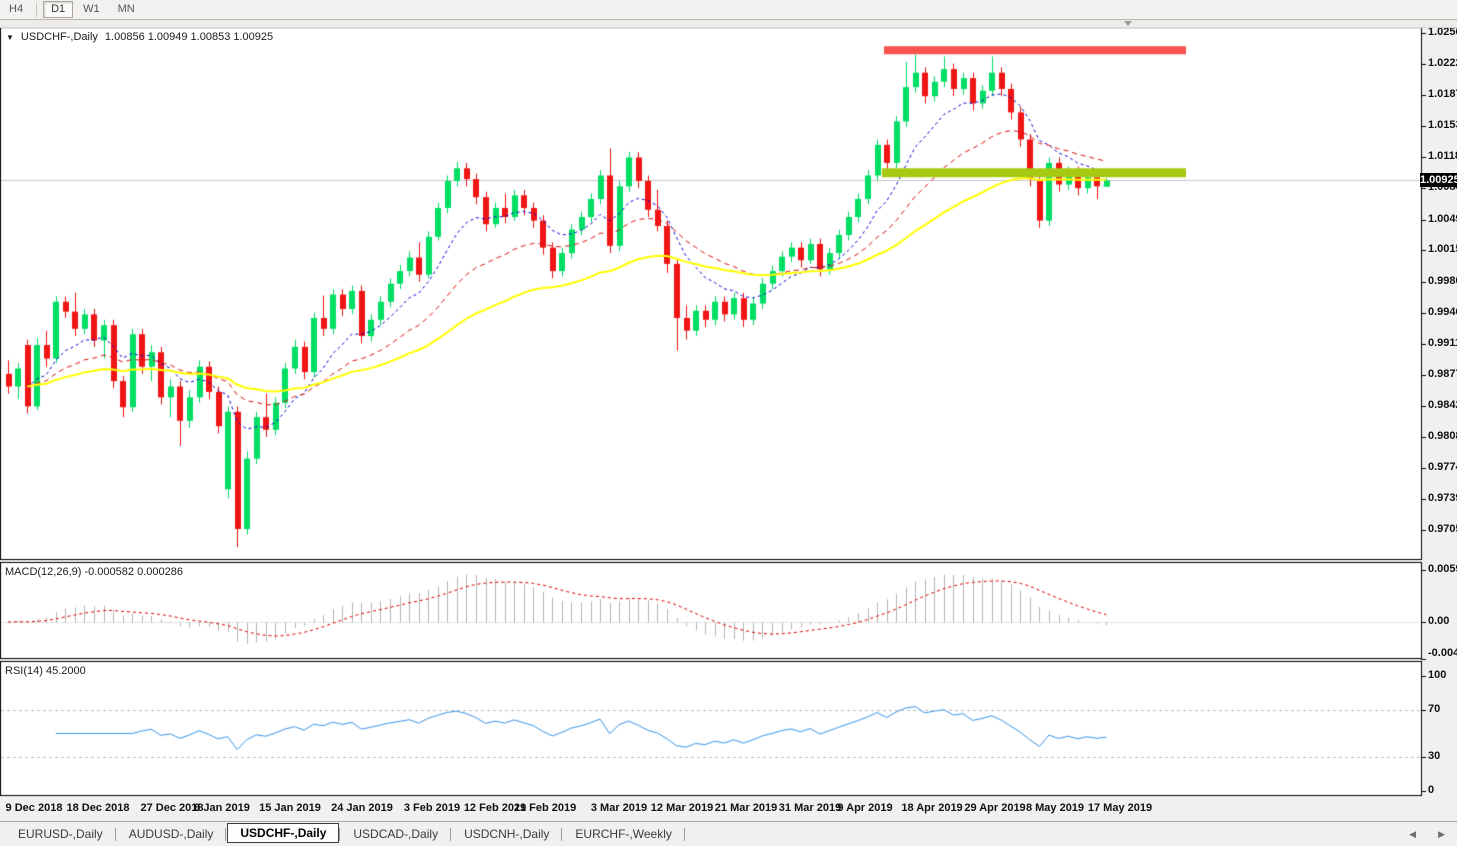 The width and height of the screenshot is (1457, 846). What do you see at coordinates (506, 834) in the screenshot?
I see `tab-usdcnh-daily: USDCNH-,Daily` at bounding box center [506, 834].